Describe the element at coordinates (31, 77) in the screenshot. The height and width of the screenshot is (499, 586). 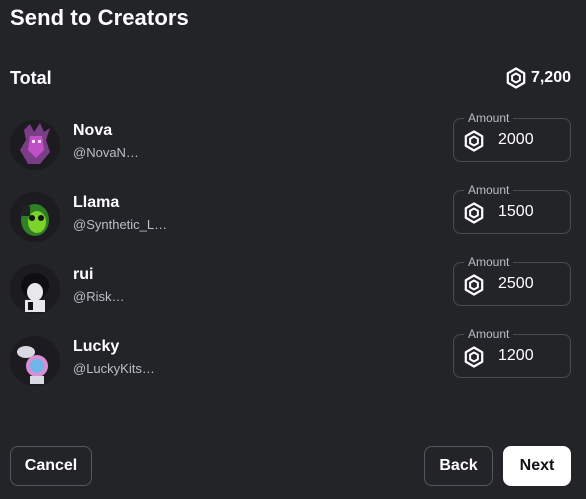
I see `total-label: Total` at that location.